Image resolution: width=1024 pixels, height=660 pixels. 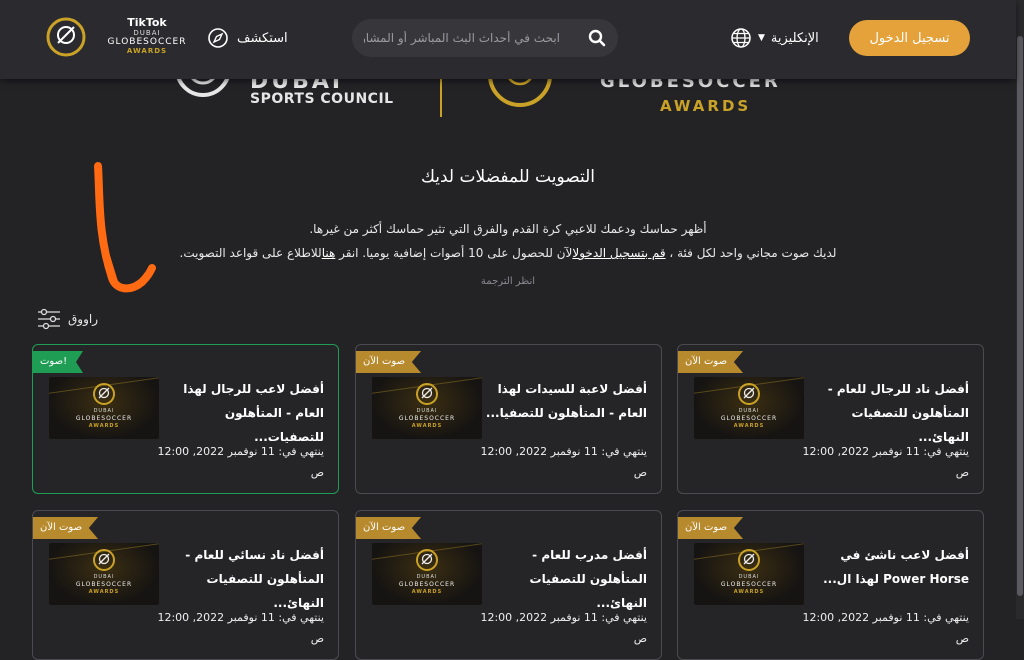 I want to click on explore-link: استكشف, so click(x=247, y=38).